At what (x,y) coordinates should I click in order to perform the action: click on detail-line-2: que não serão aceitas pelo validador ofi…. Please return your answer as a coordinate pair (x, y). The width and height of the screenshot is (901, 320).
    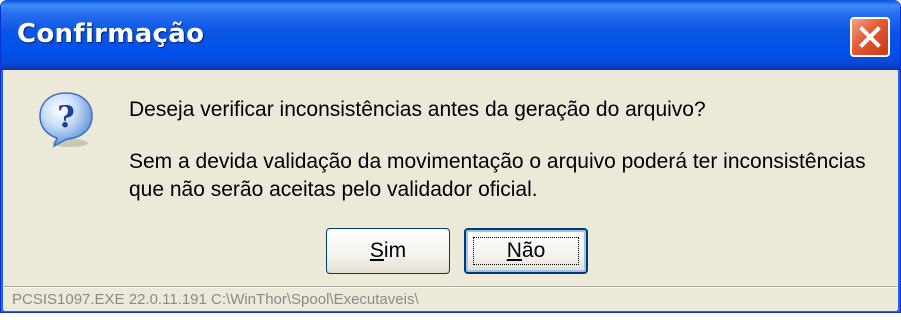
    Looking at the image, I should click on (333, 189).